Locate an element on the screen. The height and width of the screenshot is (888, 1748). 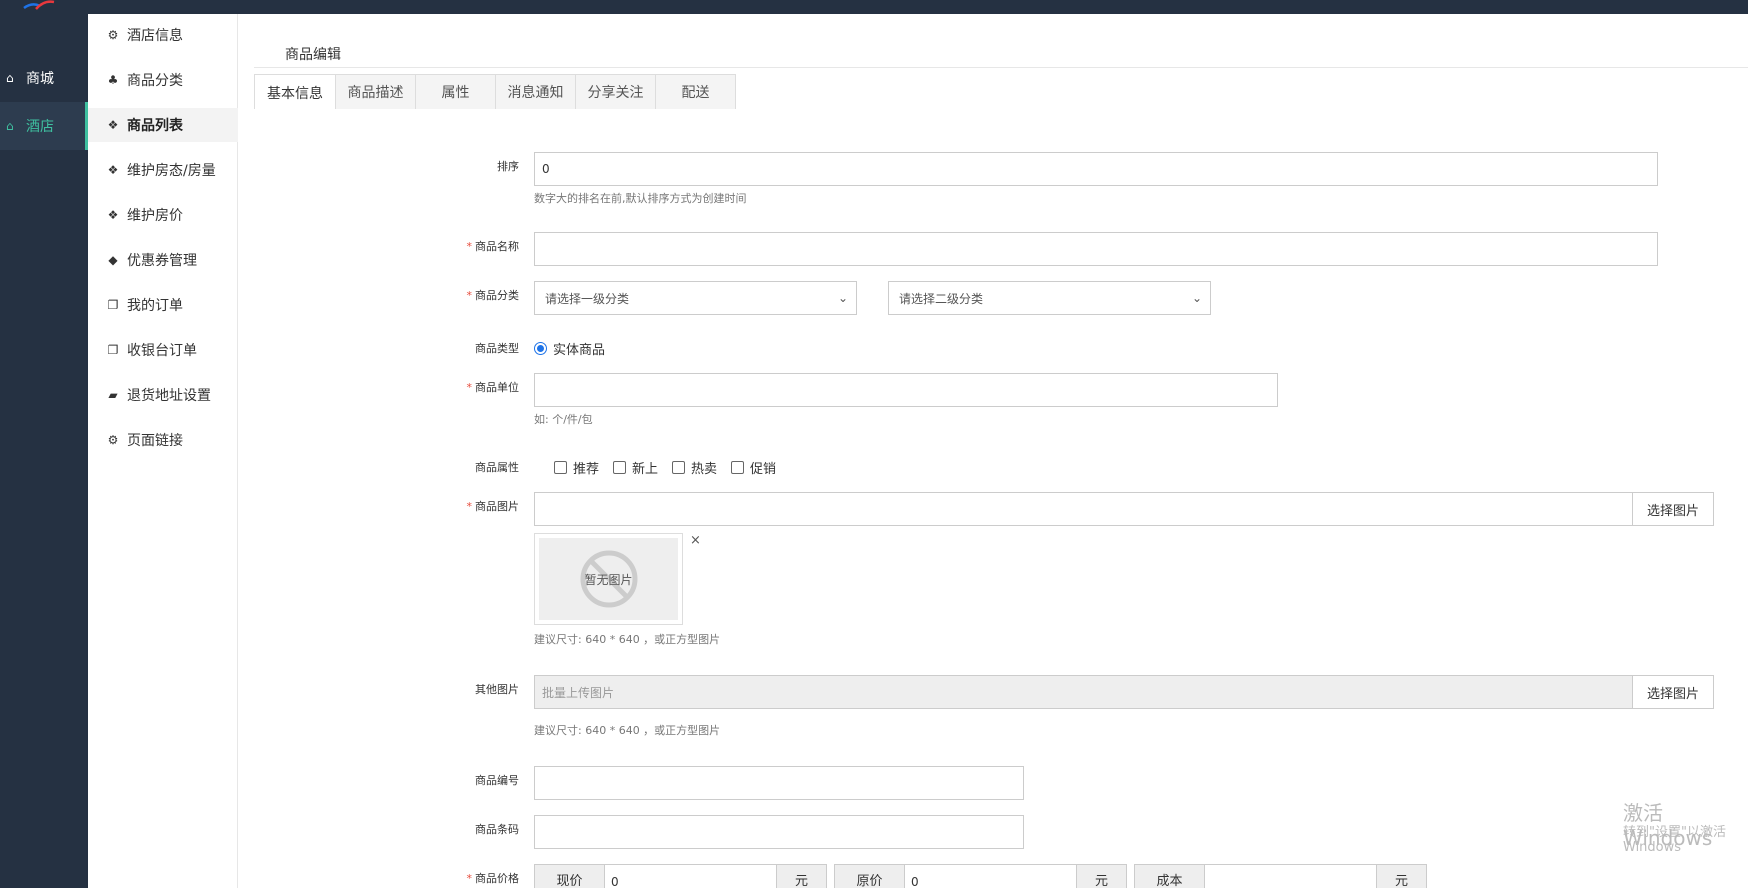
sub-item-label: 商品列表 is located at coordinates (155, 126).